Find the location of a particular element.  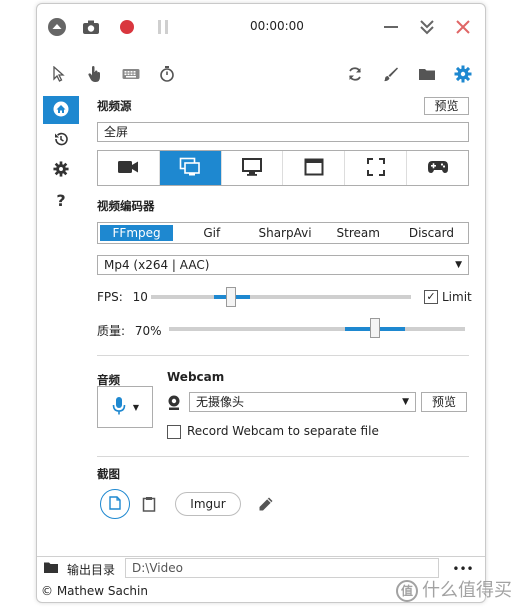

source-webcam is located at coordinates (129, 168).